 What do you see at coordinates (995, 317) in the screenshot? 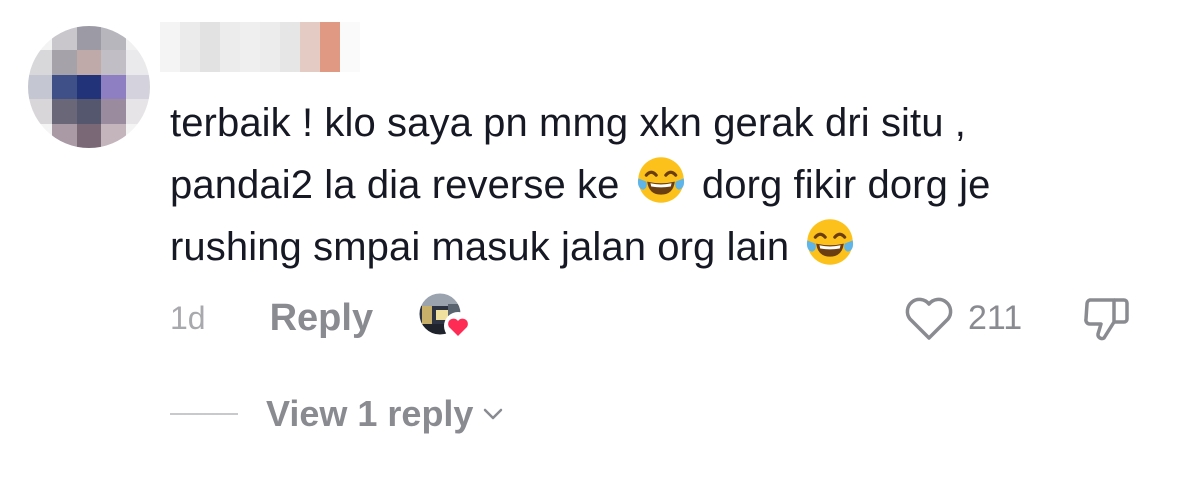
I see `like-count: 211` at bounding box center [995, 317].